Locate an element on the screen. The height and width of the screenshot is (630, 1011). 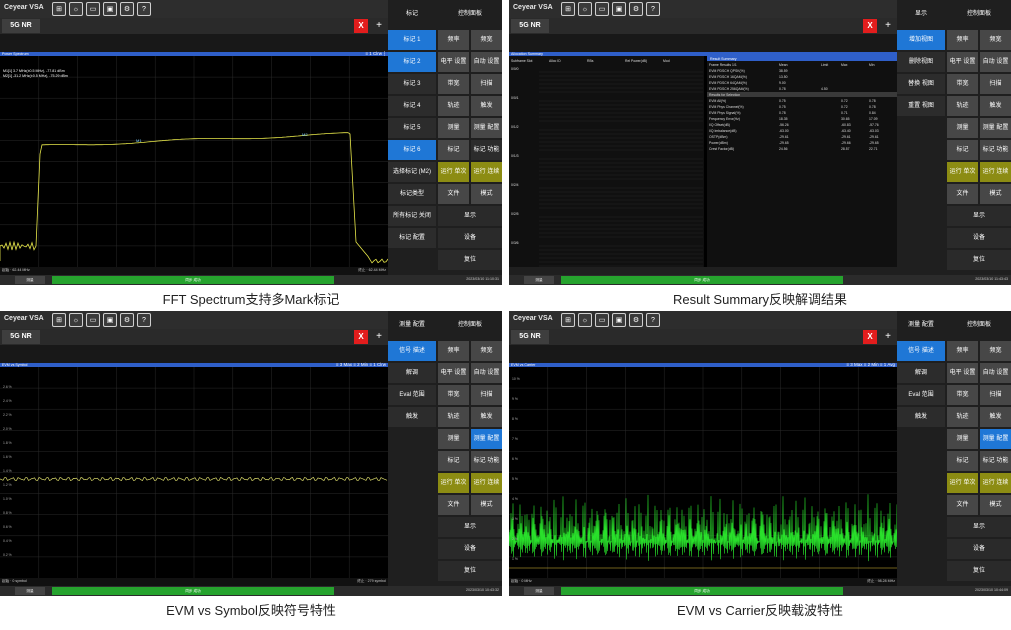
softkey-left: 重置 视图 is located at coordinates (921, 106).